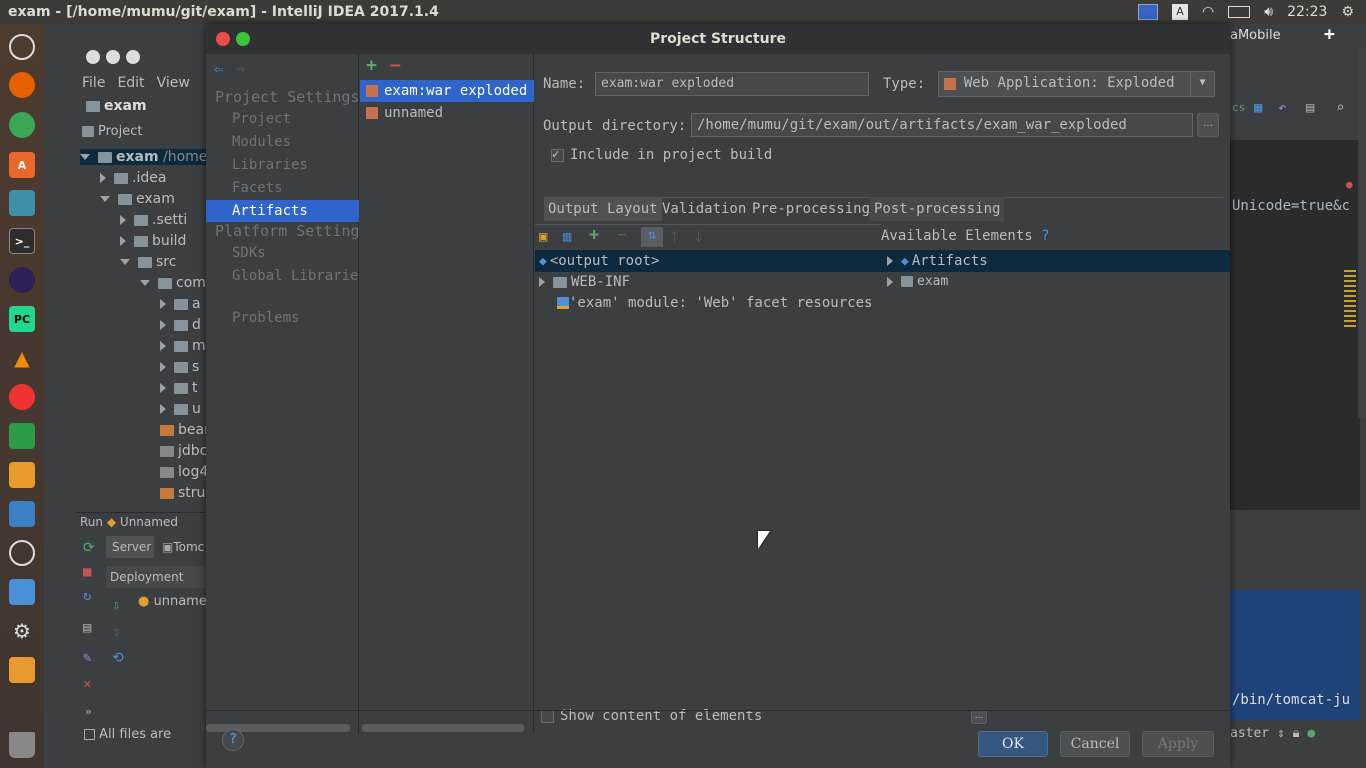 The height and width of the screenshot is (768, 1366). What do you see at coordinates (1258, 108) in the screenshot?
I see `vcs-commit-icon: ▦` at bounding box center [1258, 108].